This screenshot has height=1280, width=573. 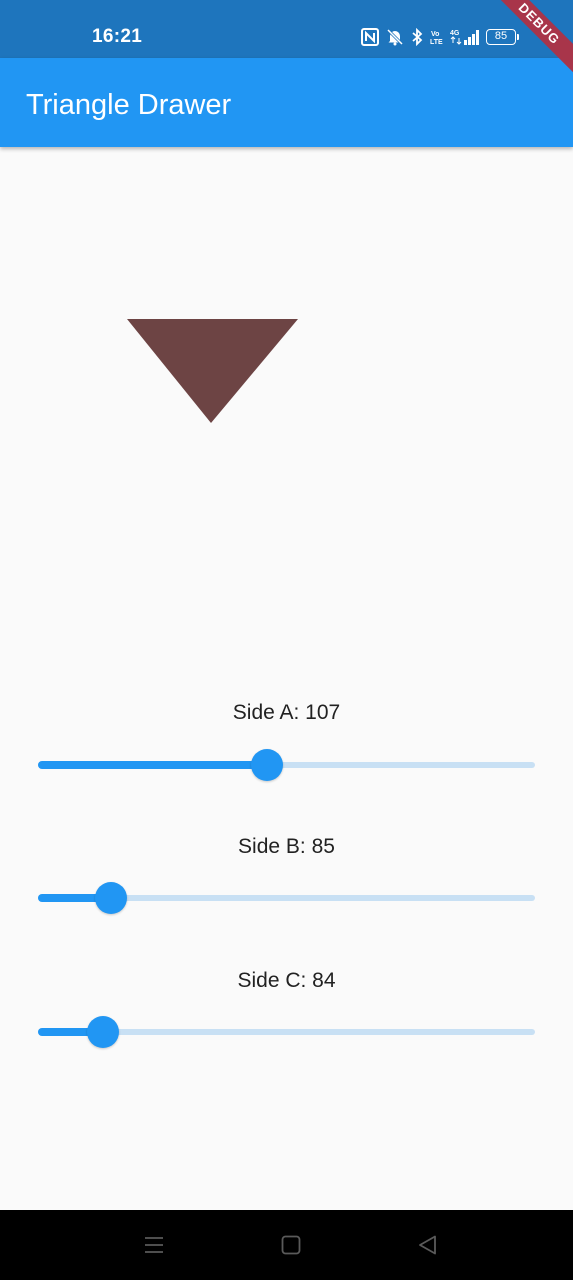 What do you see at coordinates (129, 105) in the screenshot?
I see `app-title: Triangle Drawer` at bounding box center [129, 105].